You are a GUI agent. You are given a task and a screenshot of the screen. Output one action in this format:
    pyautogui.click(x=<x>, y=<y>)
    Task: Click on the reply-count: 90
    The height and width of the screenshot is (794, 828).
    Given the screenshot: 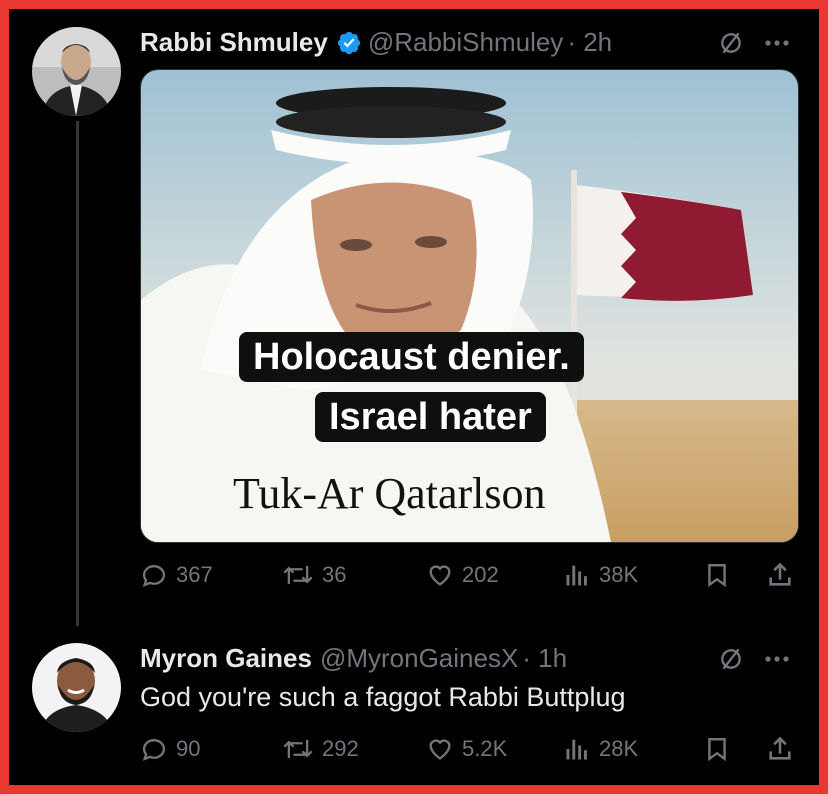 What is the action you would take?
    pyautogui.click(x=188, y=748)
    